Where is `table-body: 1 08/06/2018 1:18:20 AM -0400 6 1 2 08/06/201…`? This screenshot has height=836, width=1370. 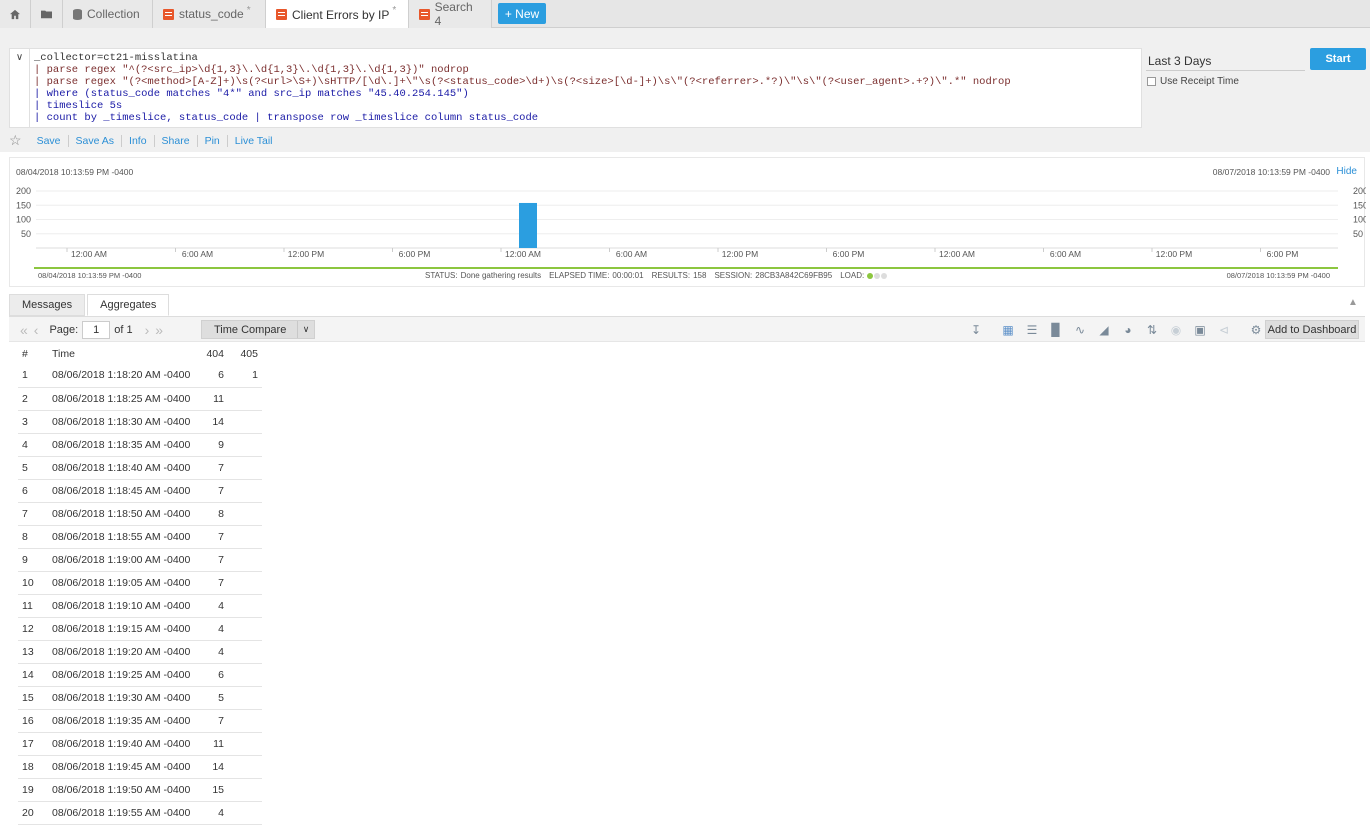 table-body: 1 08/06/2018 1:18:20 AM -0400 6 1 2 08/06/201… is located at coordinates (140, 594).